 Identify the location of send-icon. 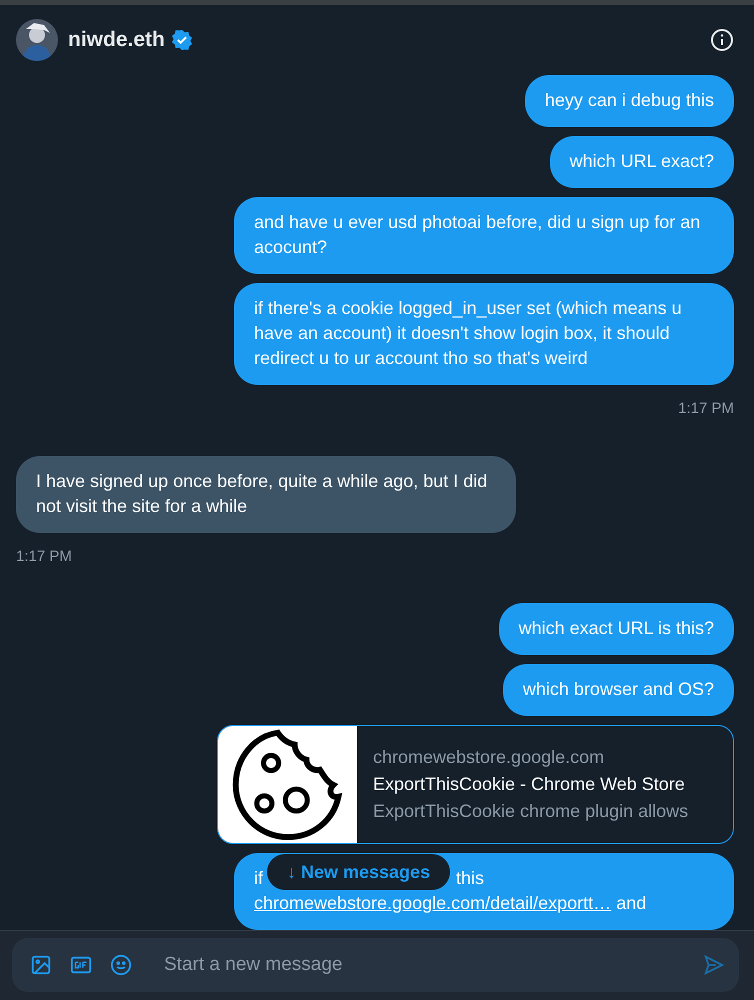
(714, 965).